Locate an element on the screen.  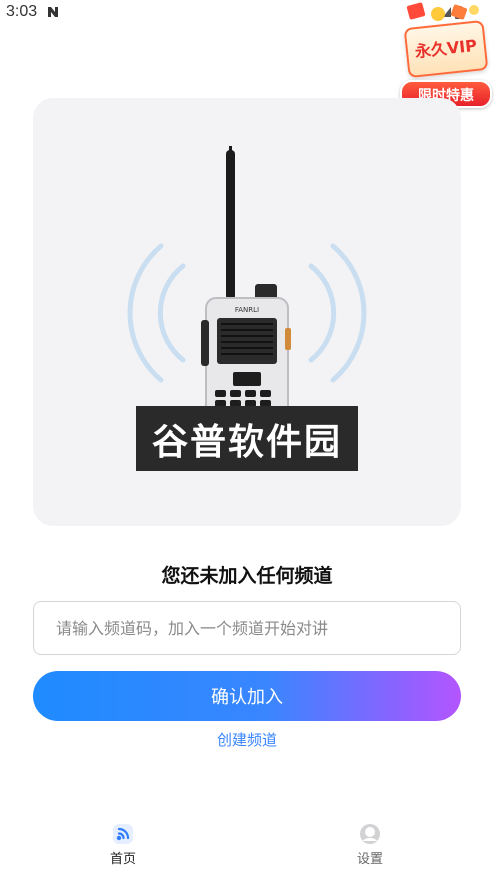
empty-state-title: 您还未加入任何频道 is located at coordinates (247, 576).